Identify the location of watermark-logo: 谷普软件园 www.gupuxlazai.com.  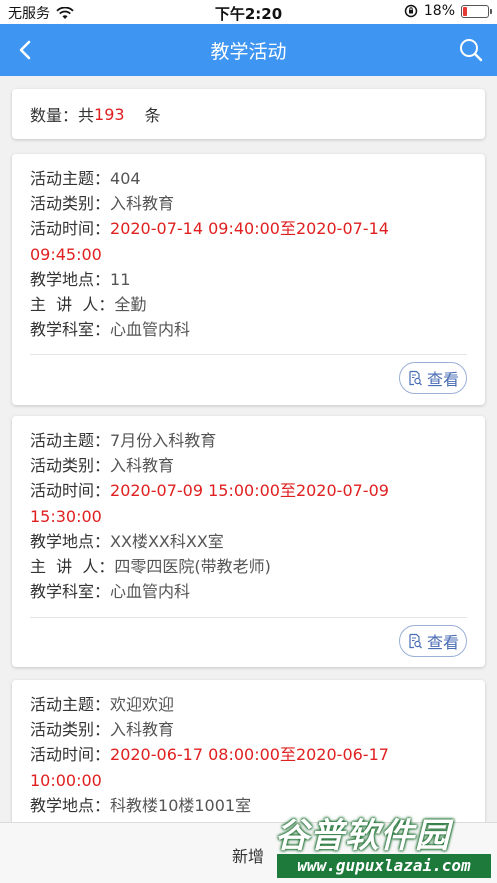
(381, 844).